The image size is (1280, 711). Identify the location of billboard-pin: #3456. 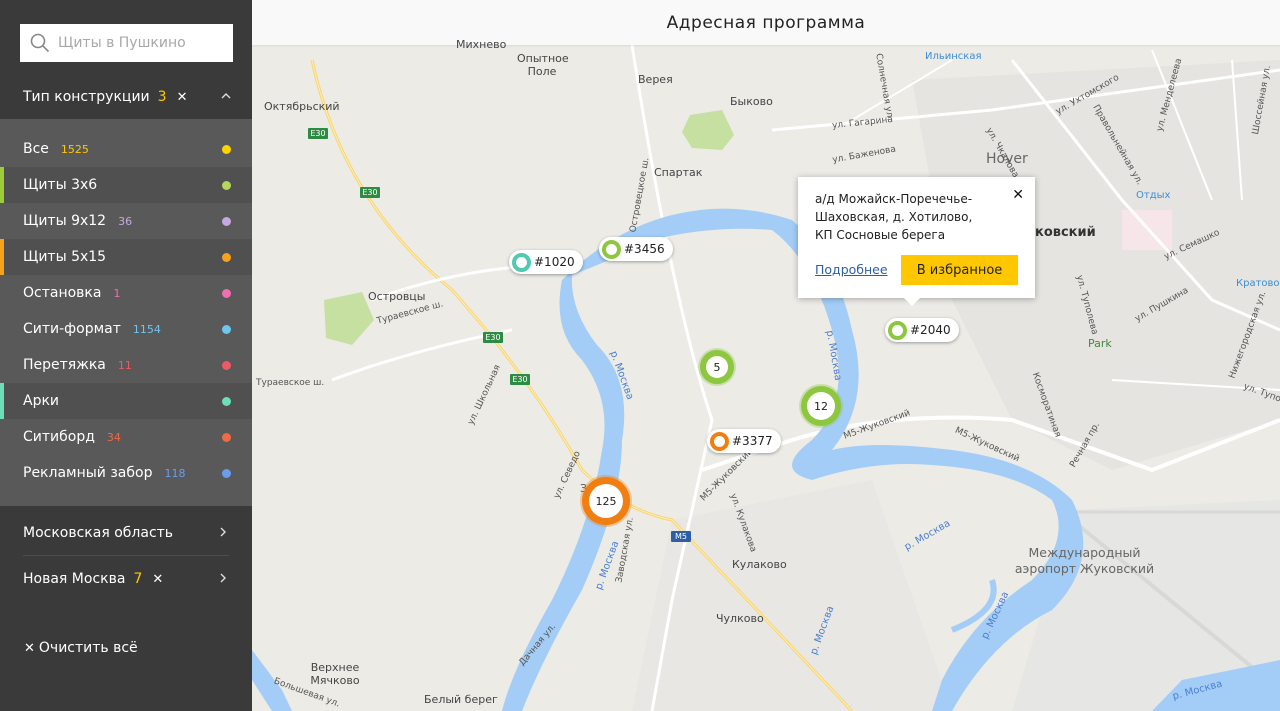
(636, 249).